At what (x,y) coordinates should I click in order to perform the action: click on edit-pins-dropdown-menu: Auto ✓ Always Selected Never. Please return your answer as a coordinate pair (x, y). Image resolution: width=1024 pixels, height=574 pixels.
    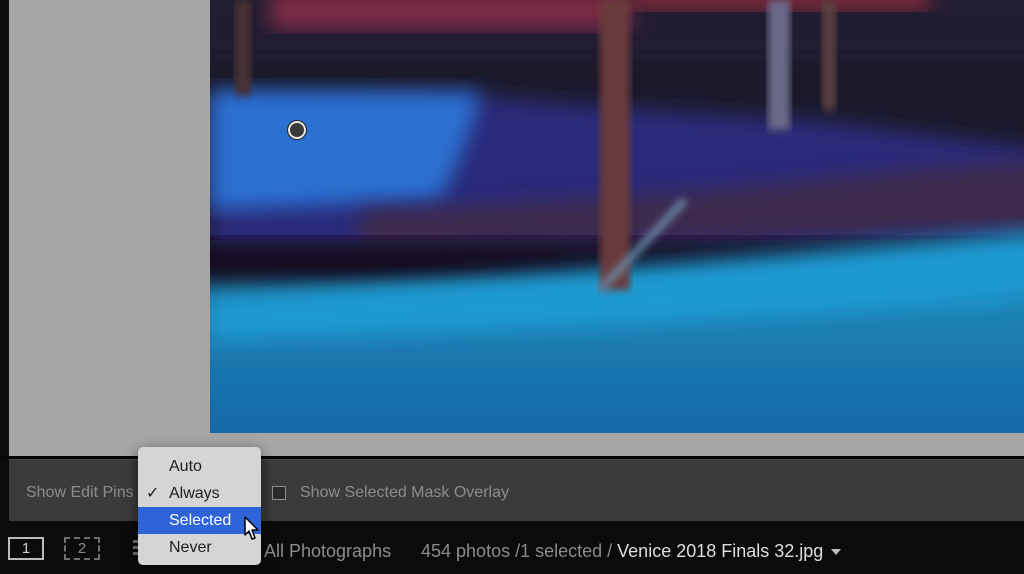
    Looking at the image, I should click on (199, 506).